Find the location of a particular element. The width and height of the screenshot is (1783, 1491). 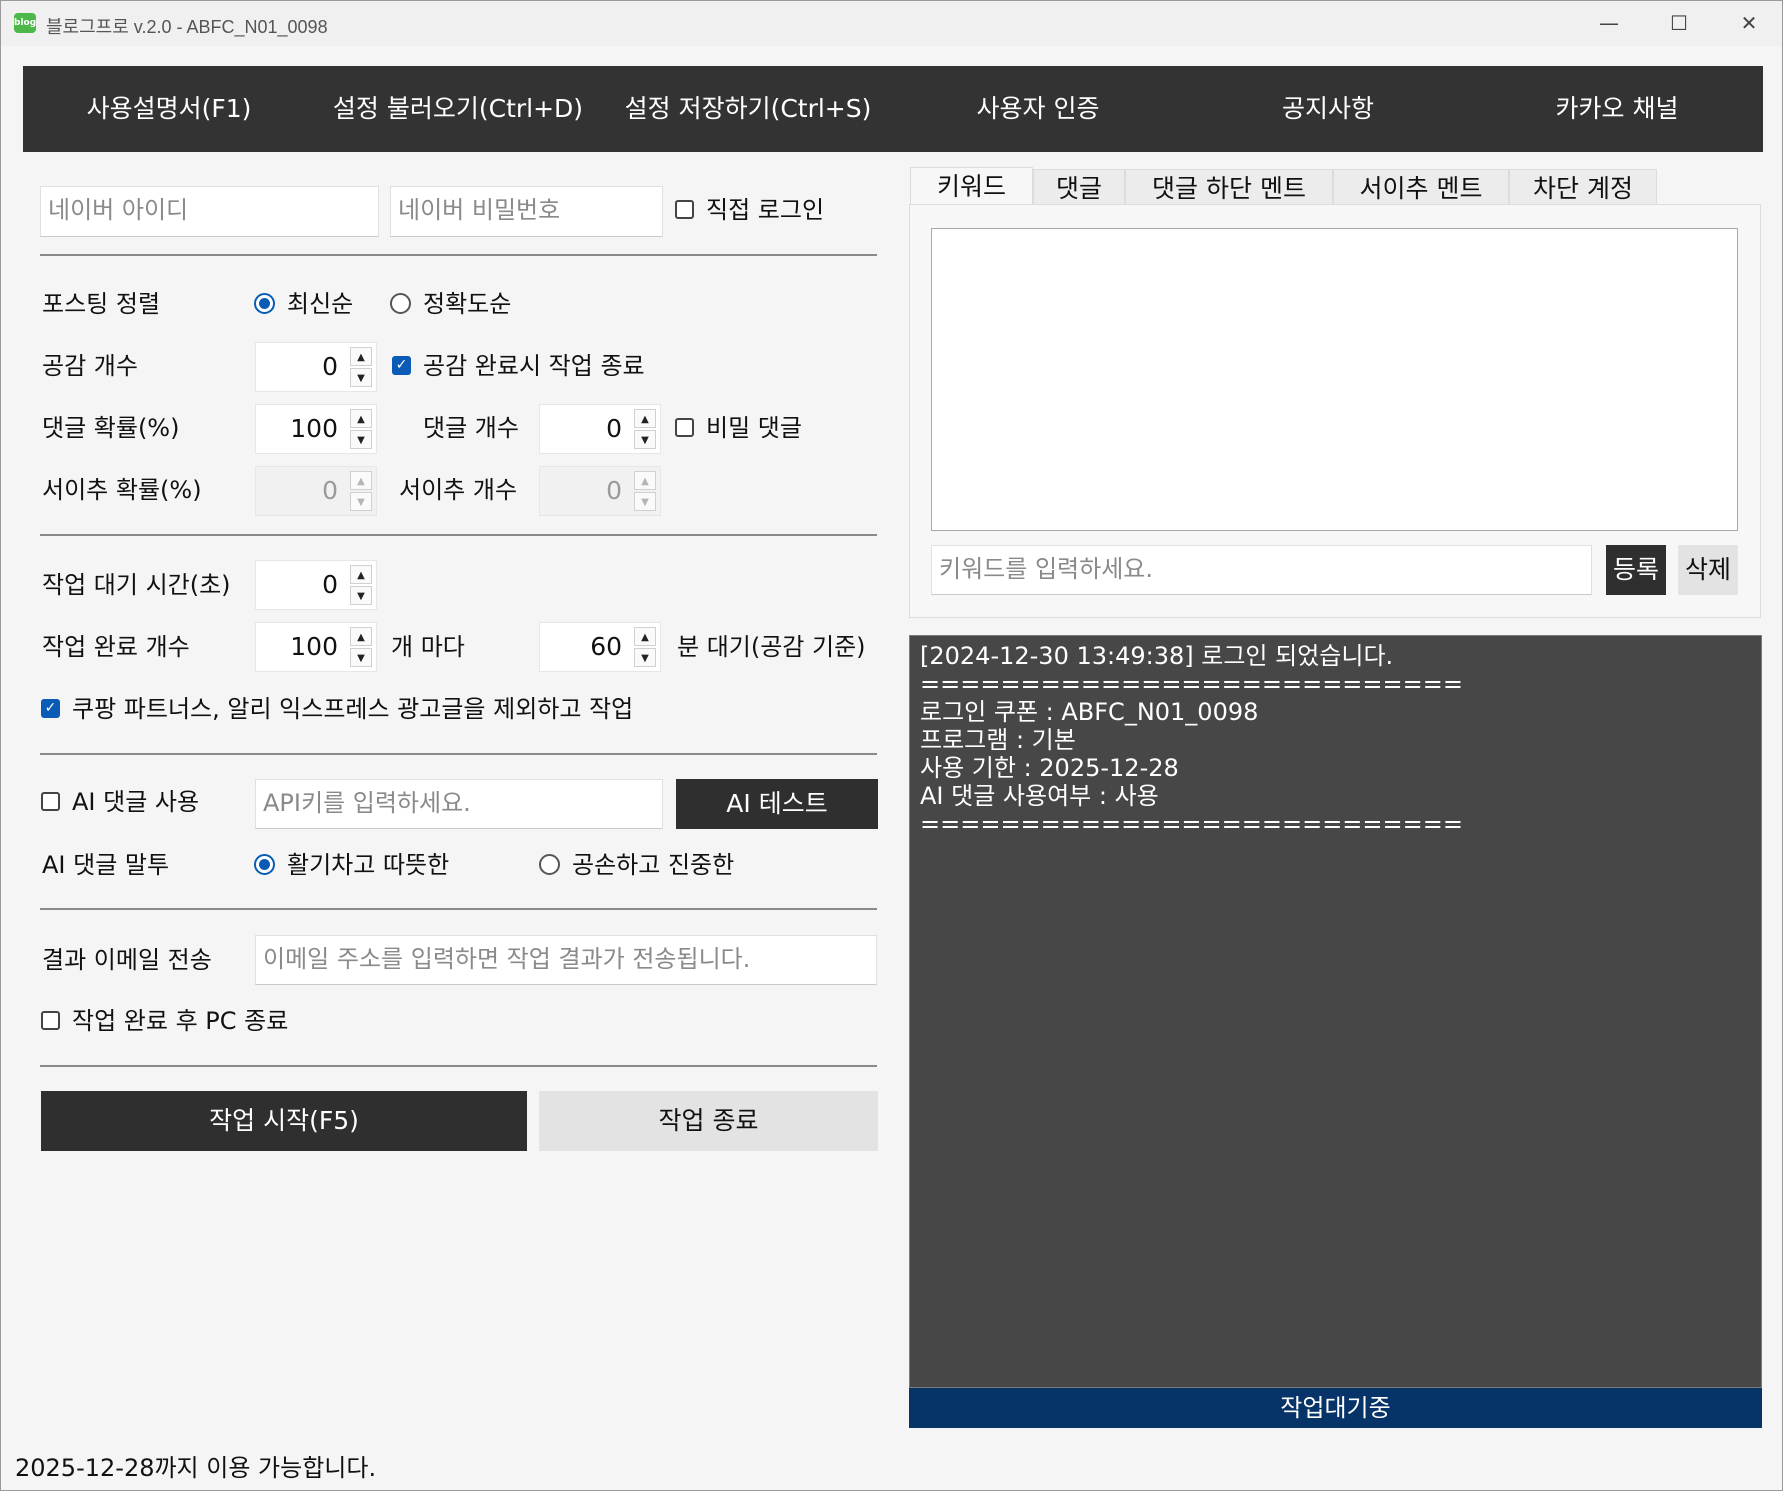

api-key-input: API키를 입력하세요. is located at coordinates (459, 804).